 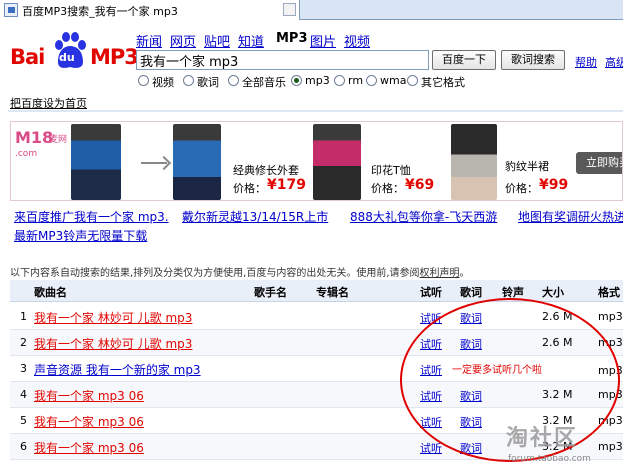 What do you see at coordinates (23, 446) in the screenshot?
I see `row-number: 6` at bounding box center [23, 446].